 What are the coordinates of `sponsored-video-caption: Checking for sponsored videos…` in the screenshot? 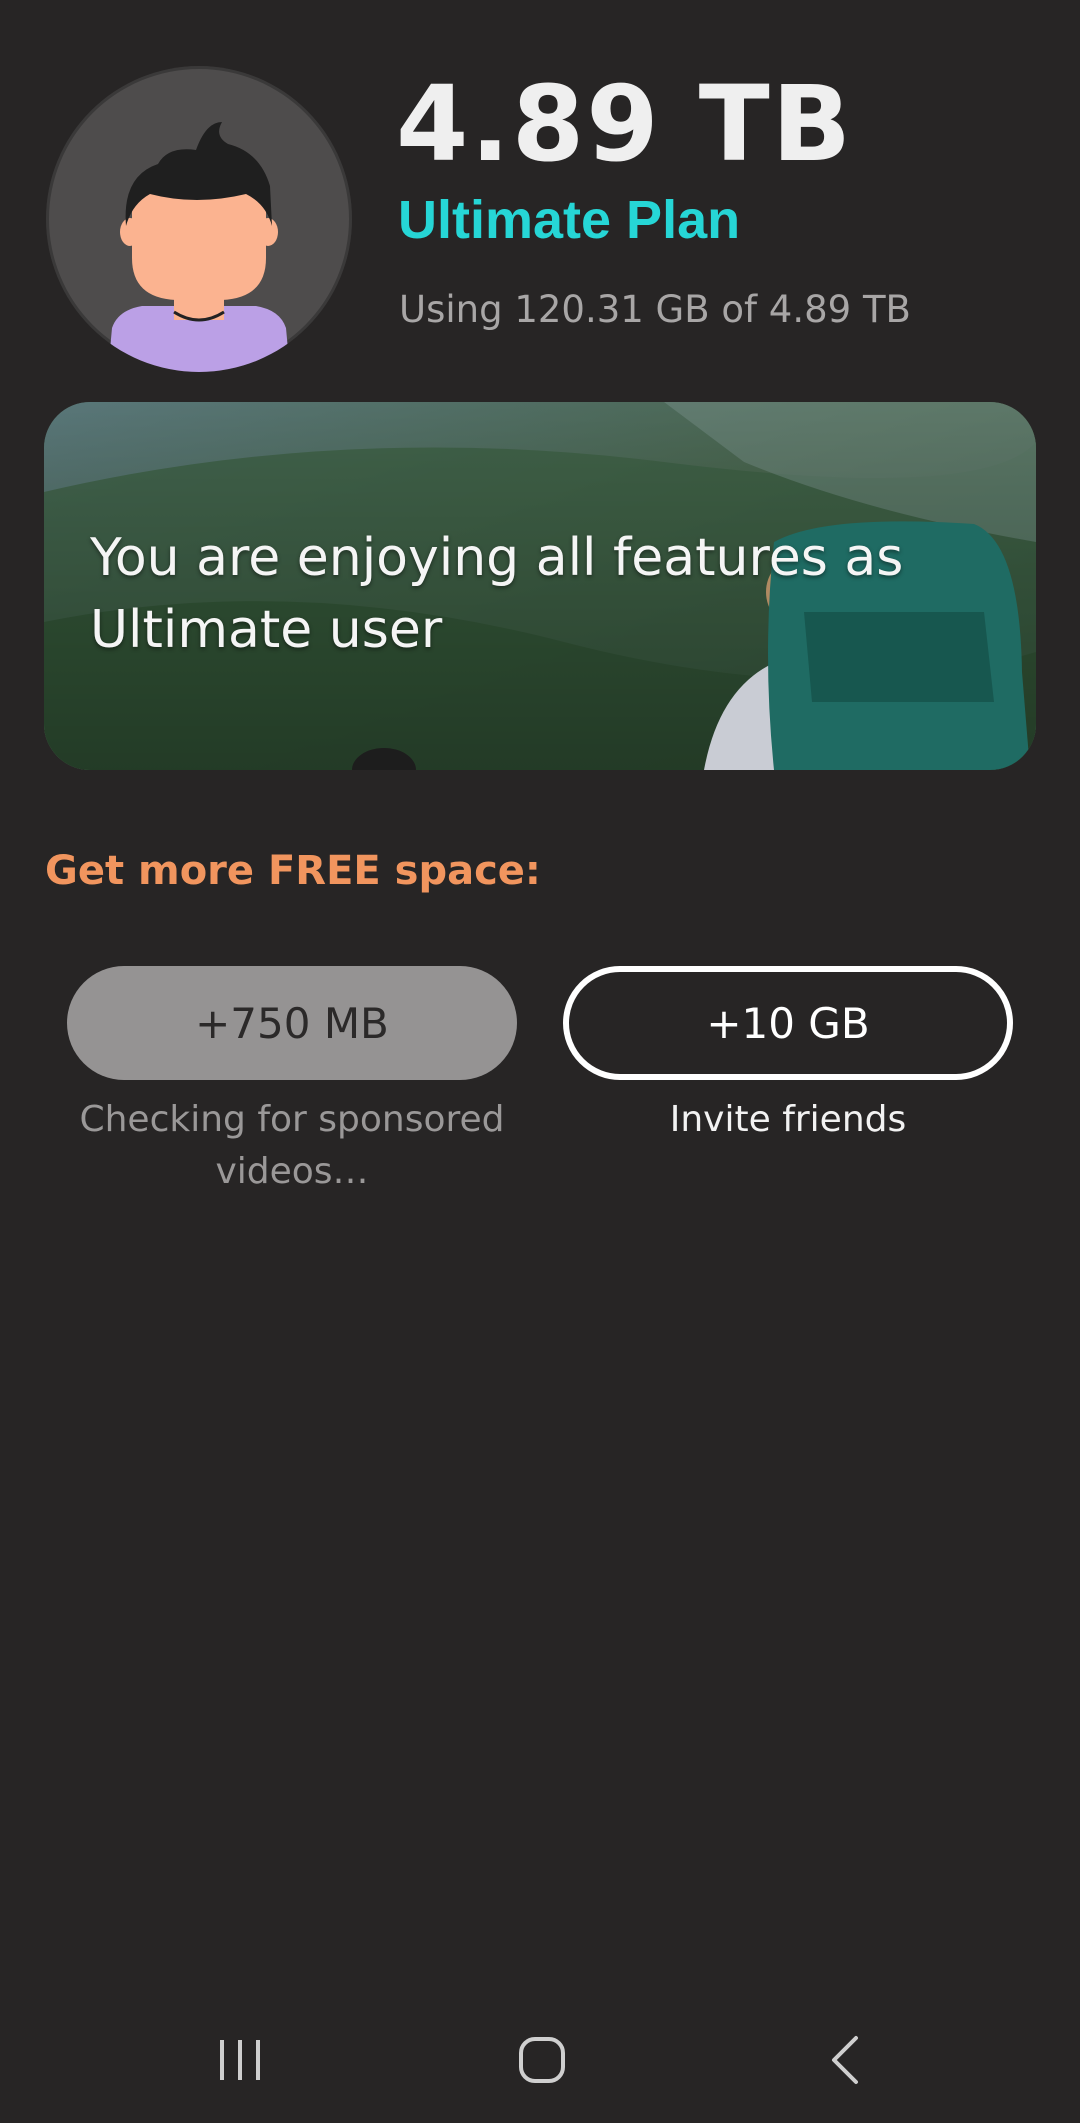 It's located at (292, 1145).